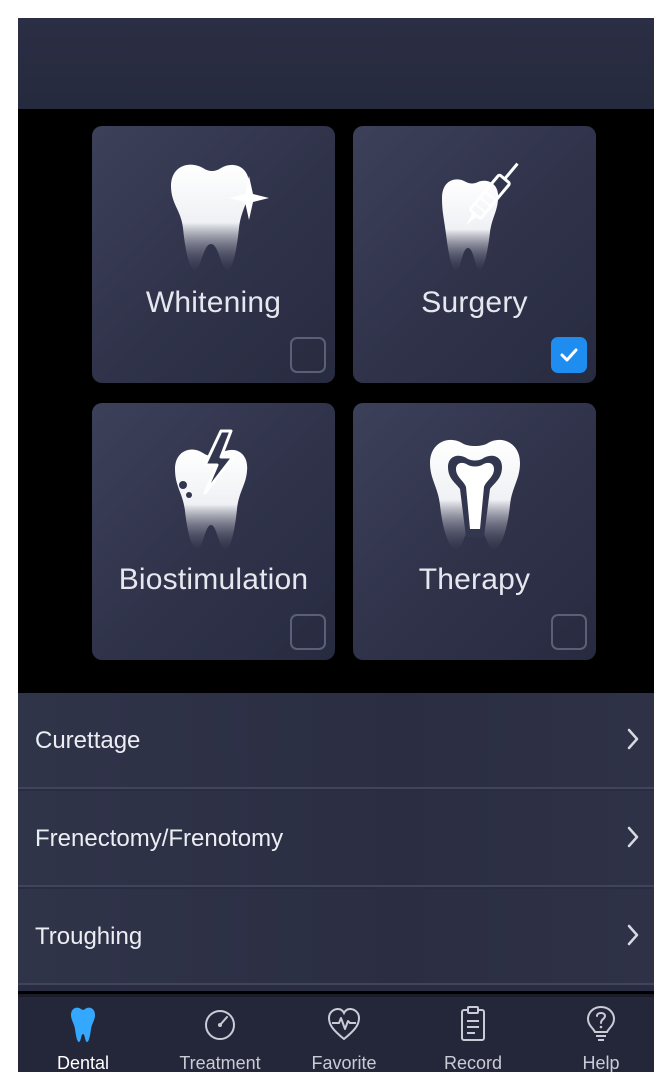 This screenshot has height=1072, width=654. What do you see at coordinates (569, 632) in the screenshot?
I see `tile-checkbox-therapy` at bounding box center [569, 632].